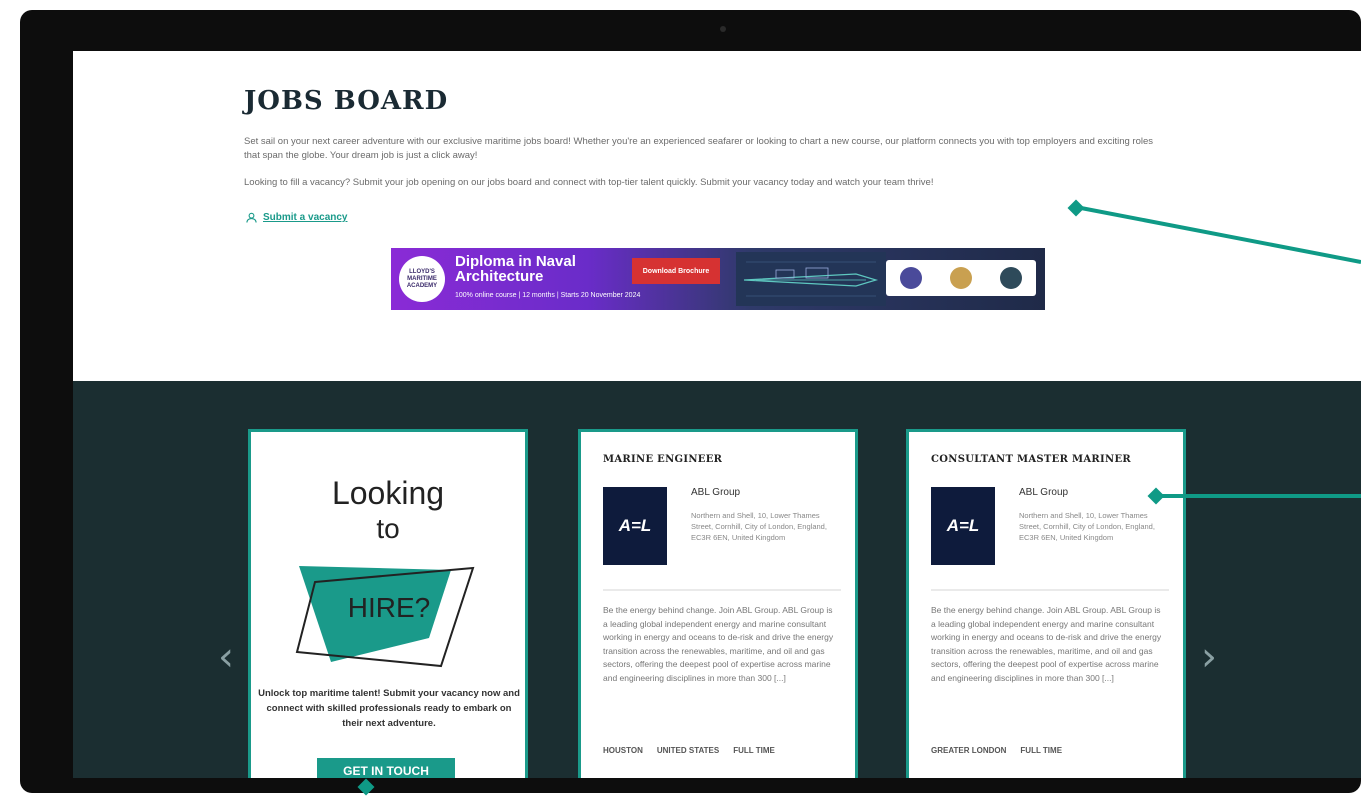  Describe the element at coordinates (1031, 459) in the screenshot. I see `job-title: CONSULTANT MASTER MARINER` at that location.